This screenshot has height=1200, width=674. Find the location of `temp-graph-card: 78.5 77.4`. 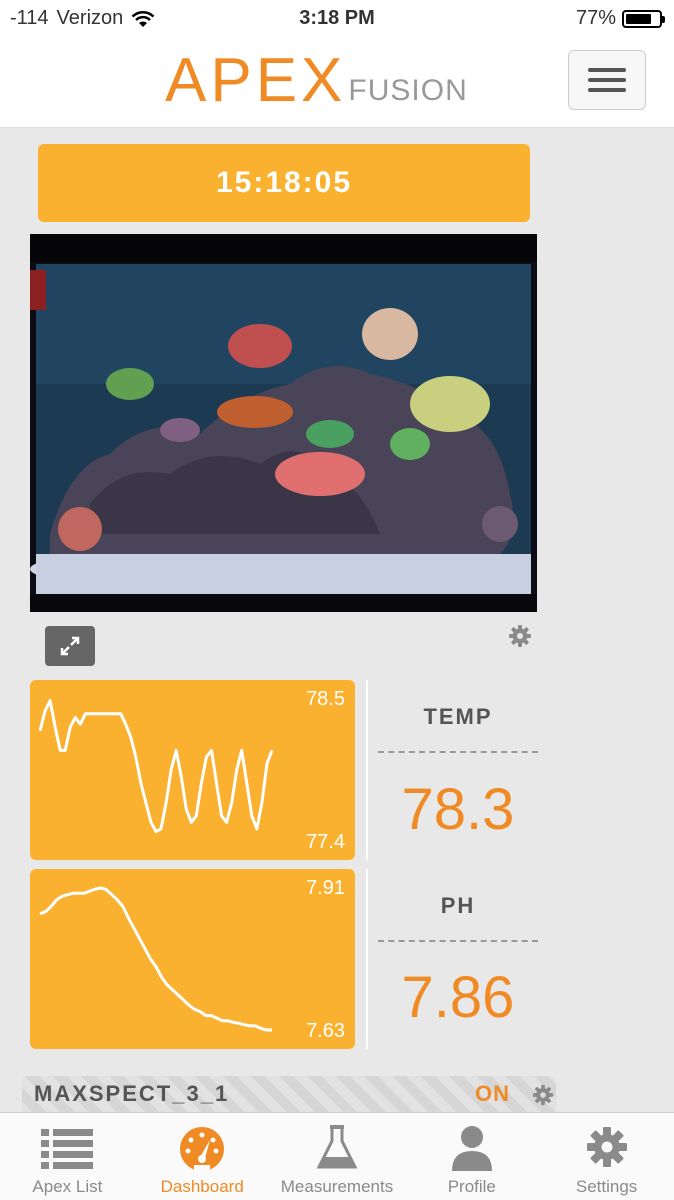

temp-graph-card: 78.5 77.4 is located at coordinates (192, 770).